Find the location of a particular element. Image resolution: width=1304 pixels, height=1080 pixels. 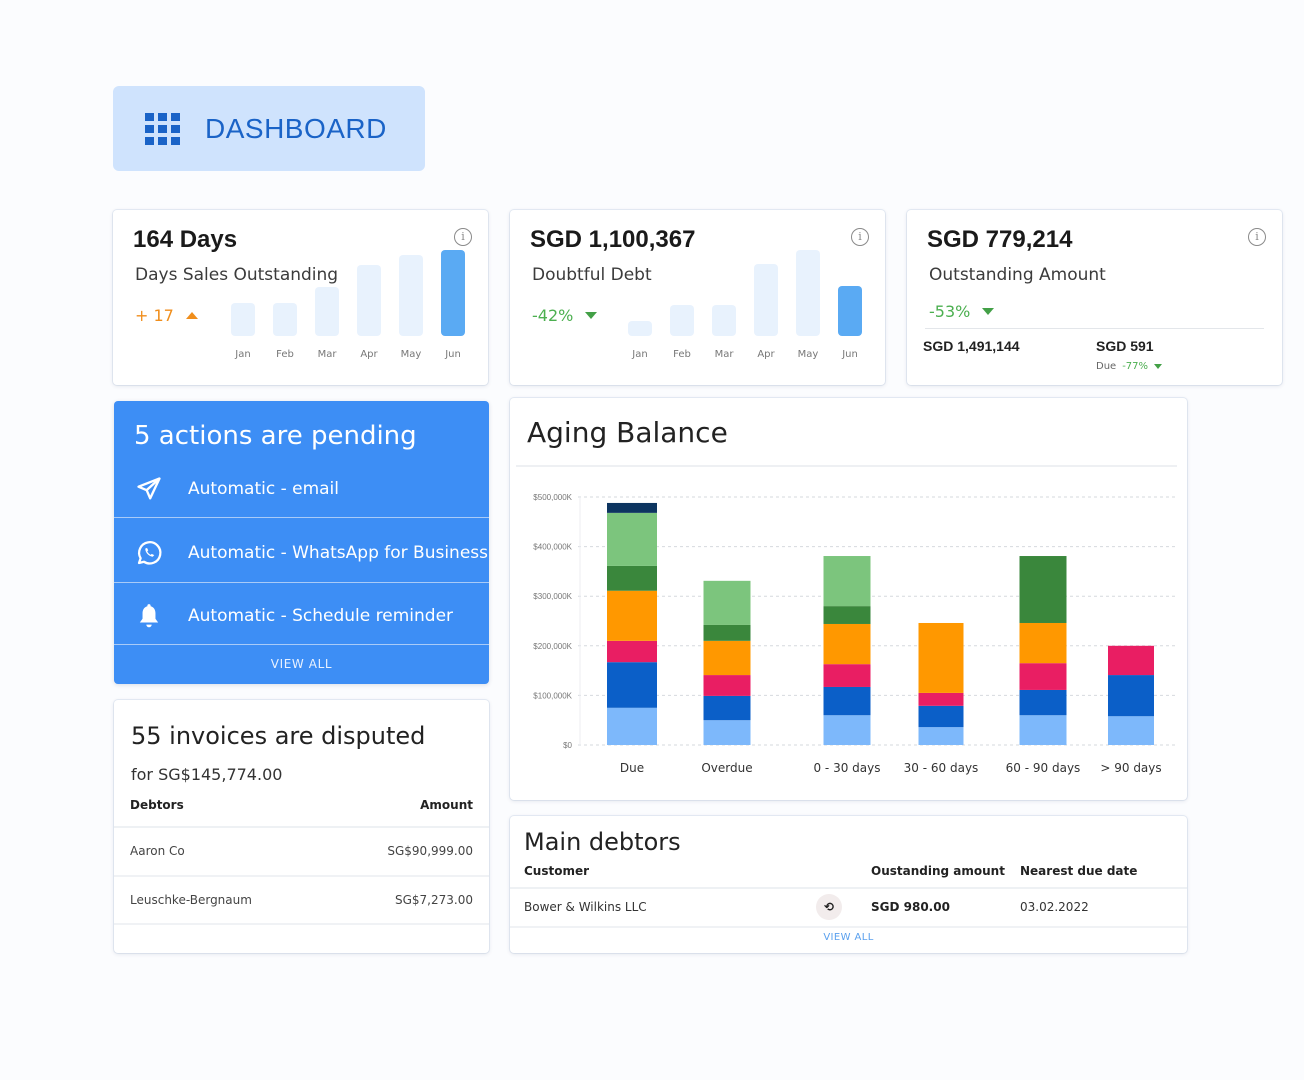

kpi-delta: -42% is located at coordinates (565, 315).